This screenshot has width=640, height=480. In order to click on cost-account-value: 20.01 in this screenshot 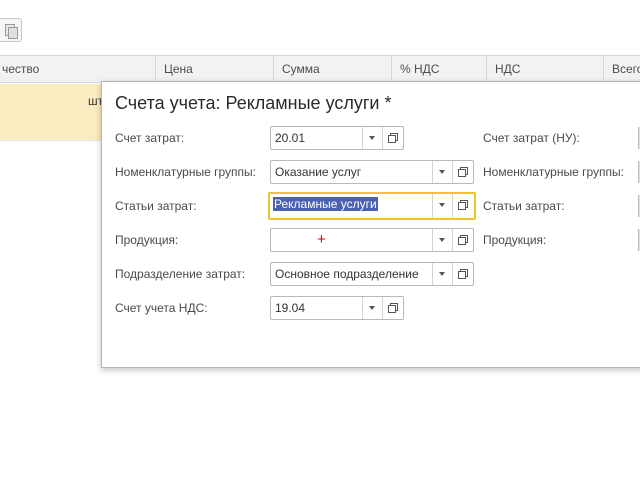, I will do `click(290, 138)`.